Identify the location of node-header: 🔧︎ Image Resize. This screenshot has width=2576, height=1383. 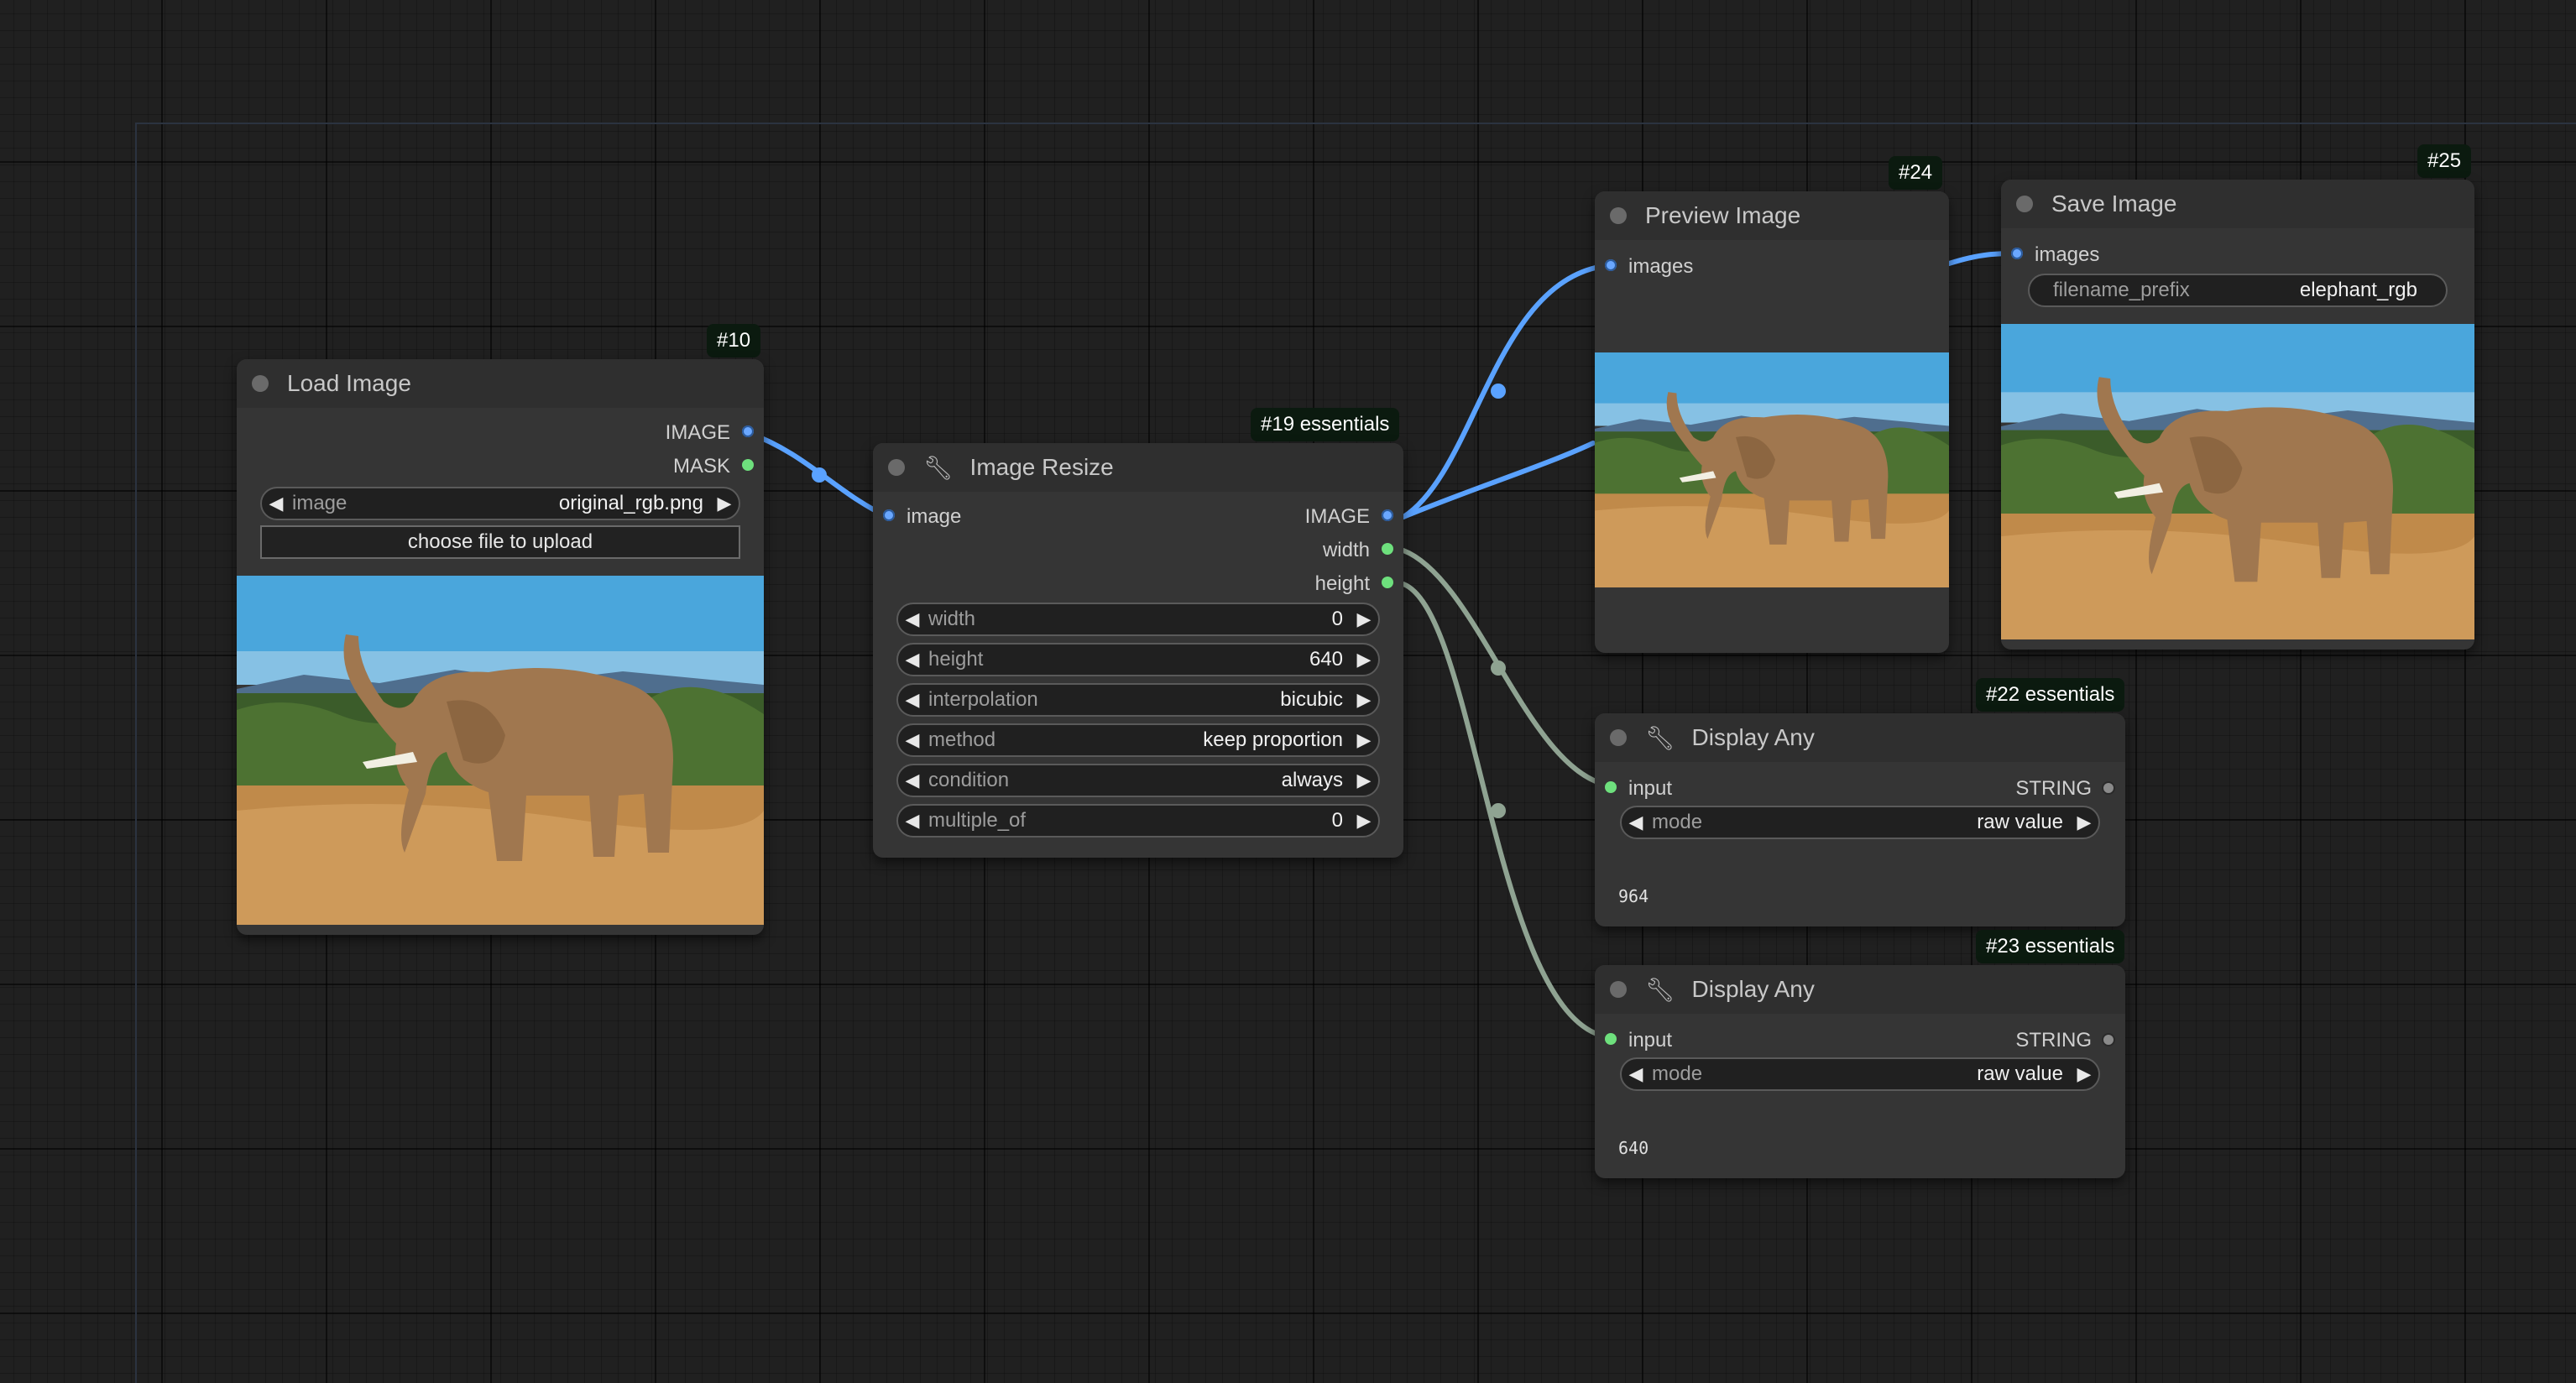
(1138, 467).